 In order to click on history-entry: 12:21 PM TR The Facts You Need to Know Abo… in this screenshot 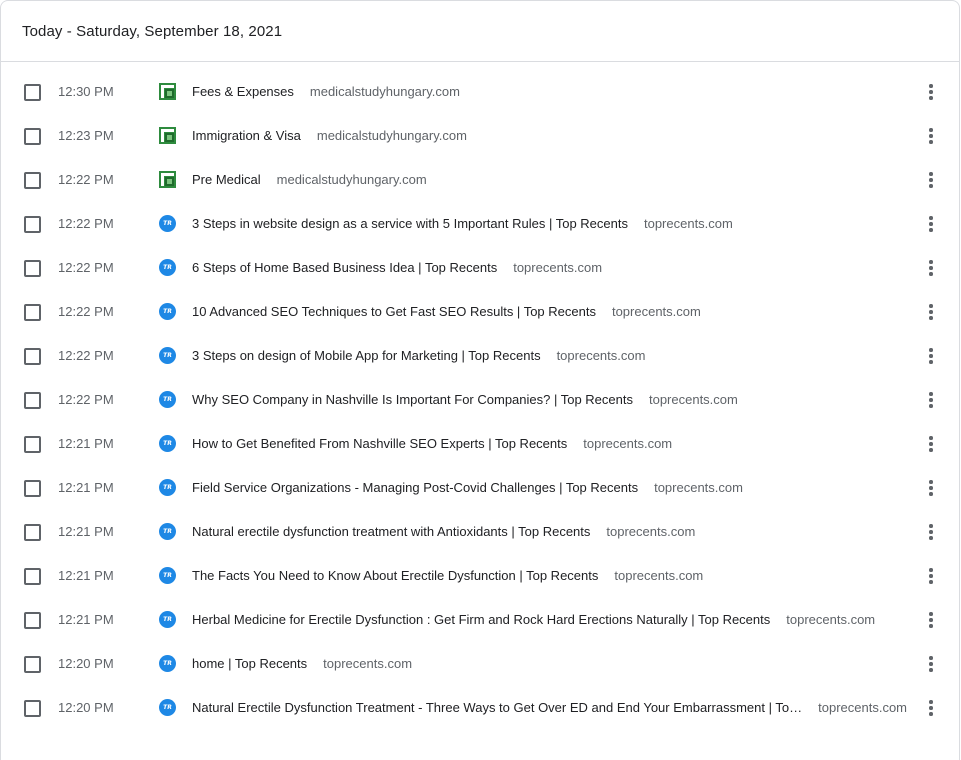, I will do `click(480, 576)`.